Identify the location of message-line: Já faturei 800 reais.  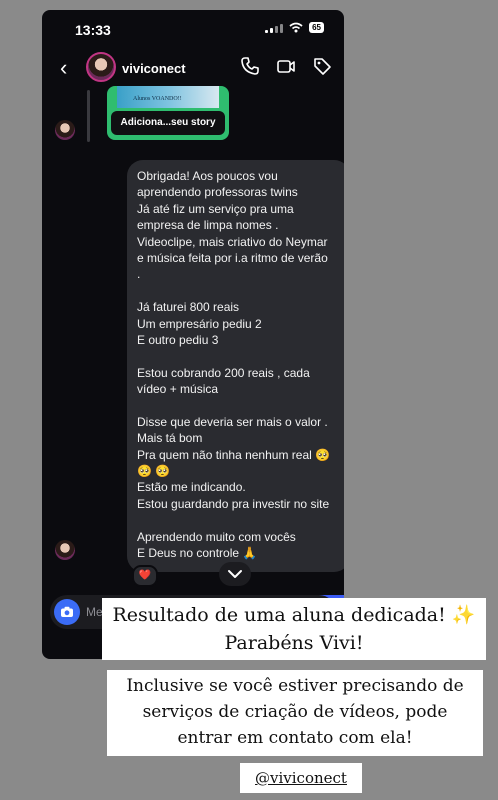
(188, 307).